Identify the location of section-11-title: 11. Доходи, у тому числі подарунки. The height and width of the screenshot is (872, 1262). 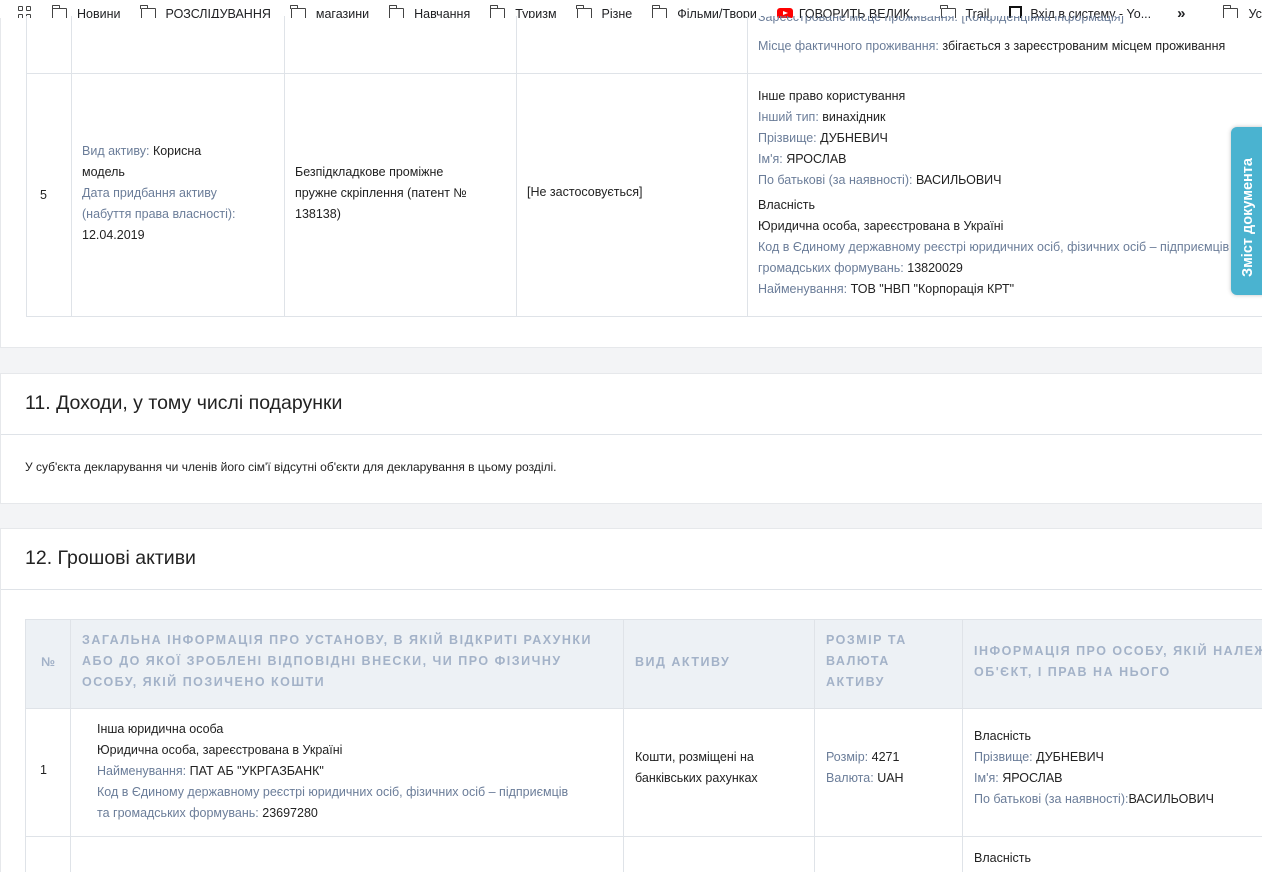
(184, 403).